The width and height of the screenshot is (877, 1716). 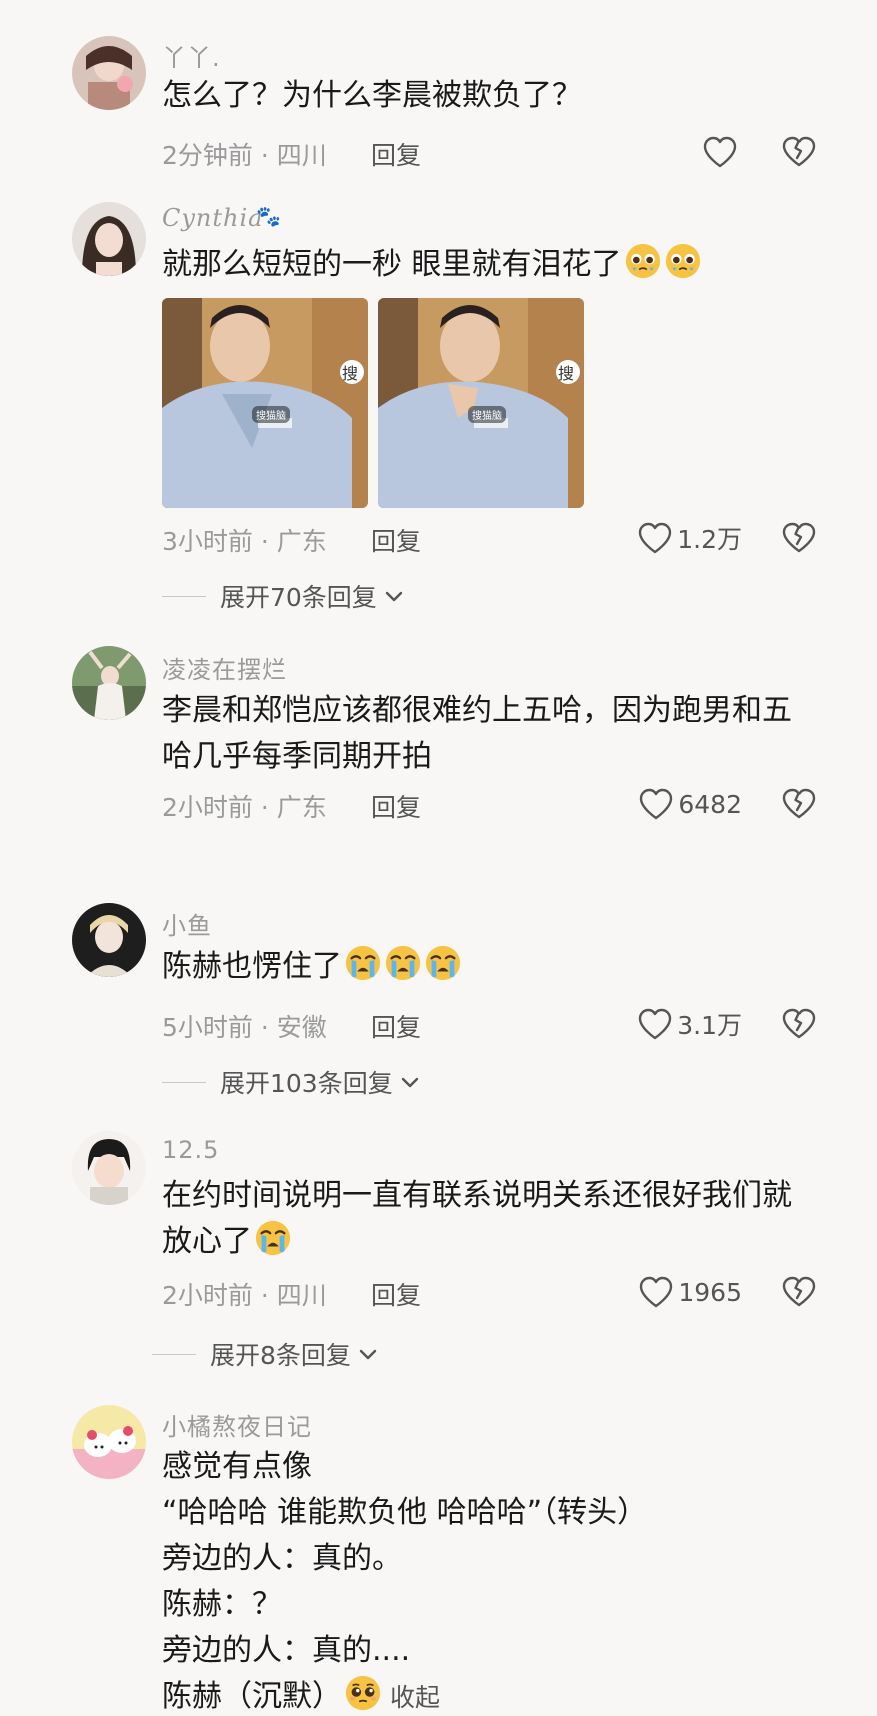 I want to click on like-button: 1.2万, so click(x=689, y=538).